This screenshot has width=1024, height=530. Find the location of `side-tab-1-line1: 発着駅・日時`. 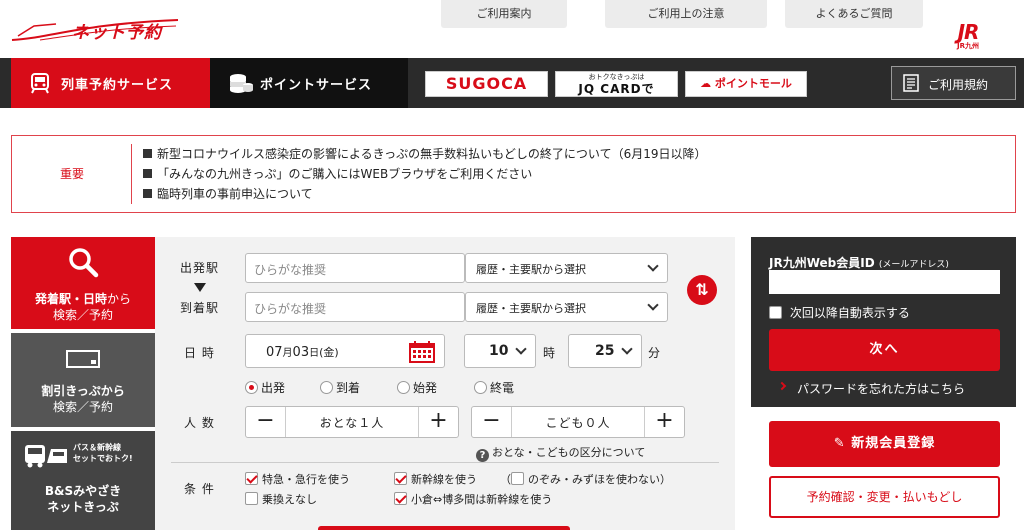

side-tab-1-line1: 発着駅・日時 is located at coordinates (70, 299).